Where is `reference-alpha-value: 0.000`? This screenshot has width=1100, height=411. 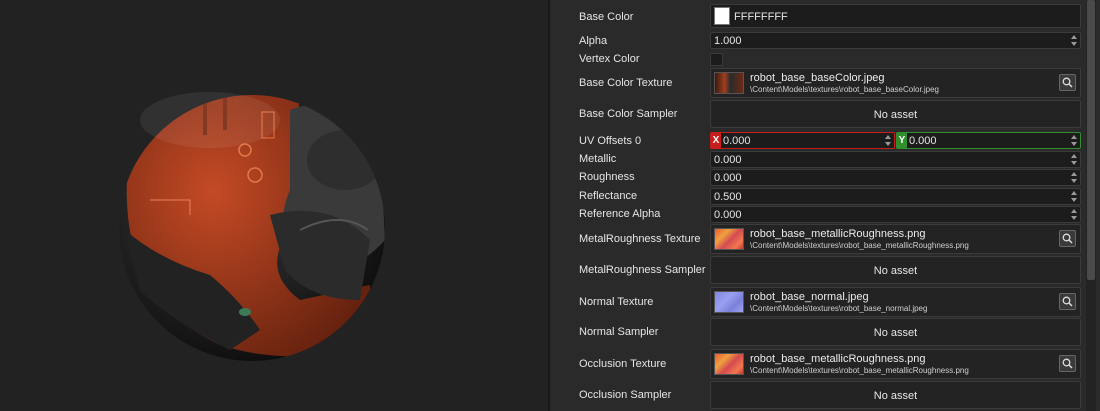
reference-alpha-value: 0.000 is located at coordinates (728, 215).